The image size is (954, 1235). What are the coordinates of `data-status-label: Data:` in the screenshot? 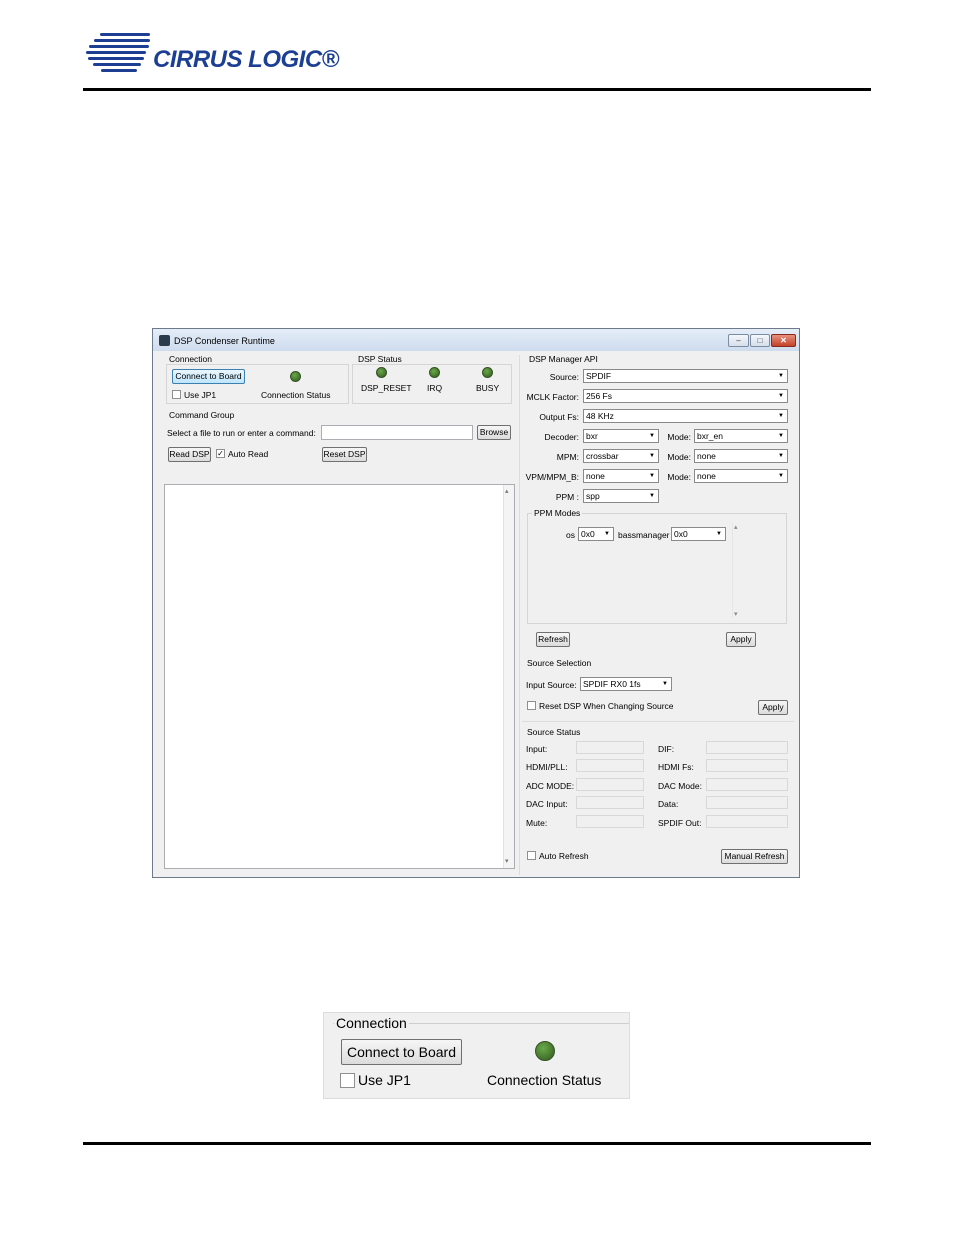 It's located at (668, 804).